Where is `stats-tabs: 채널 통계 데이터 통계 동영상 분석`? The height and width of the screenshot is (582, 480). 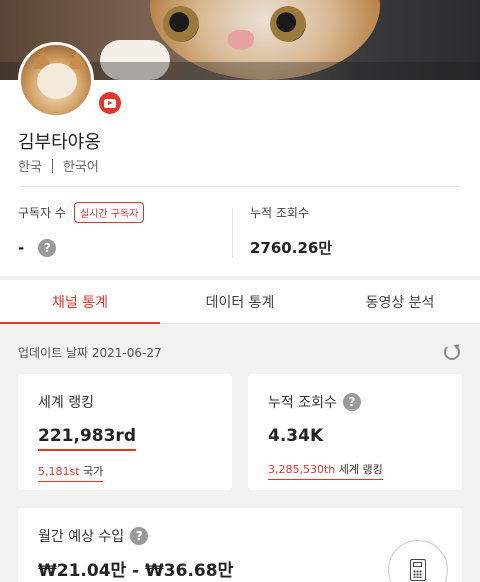
stats-tabs: 채널 통계 데이터 통계 동영상 분석 is located at coordinates (240, 302).